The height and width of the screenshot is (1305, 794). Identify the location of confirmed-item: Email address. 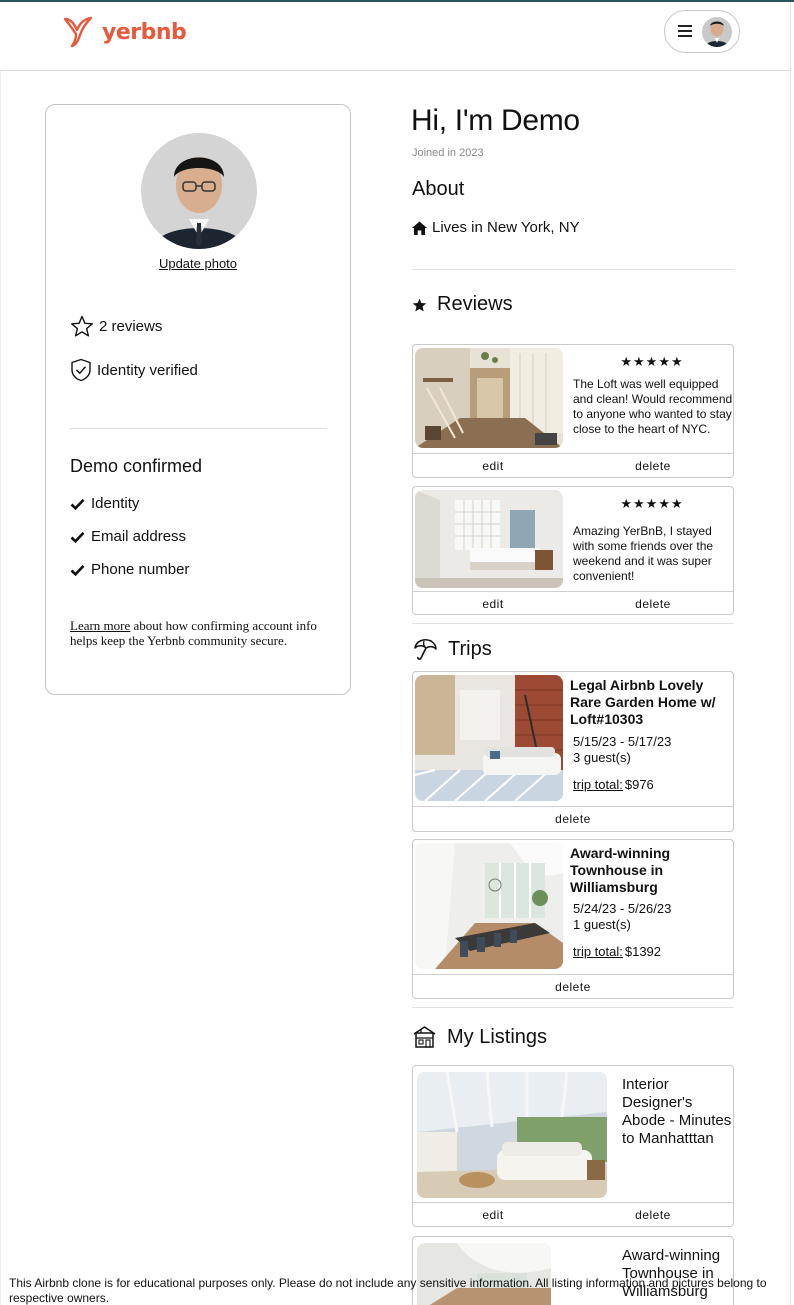
(128, 536).